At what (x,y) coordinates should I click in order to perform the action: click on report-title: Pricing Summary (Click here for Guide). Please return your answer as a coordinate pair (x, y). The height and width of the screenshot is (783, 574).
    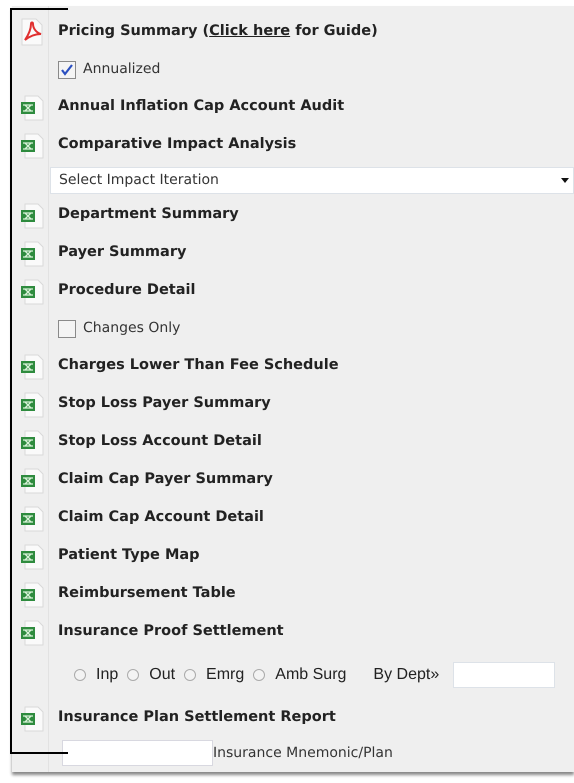
    Looking at the image, I should click on (218, 32).